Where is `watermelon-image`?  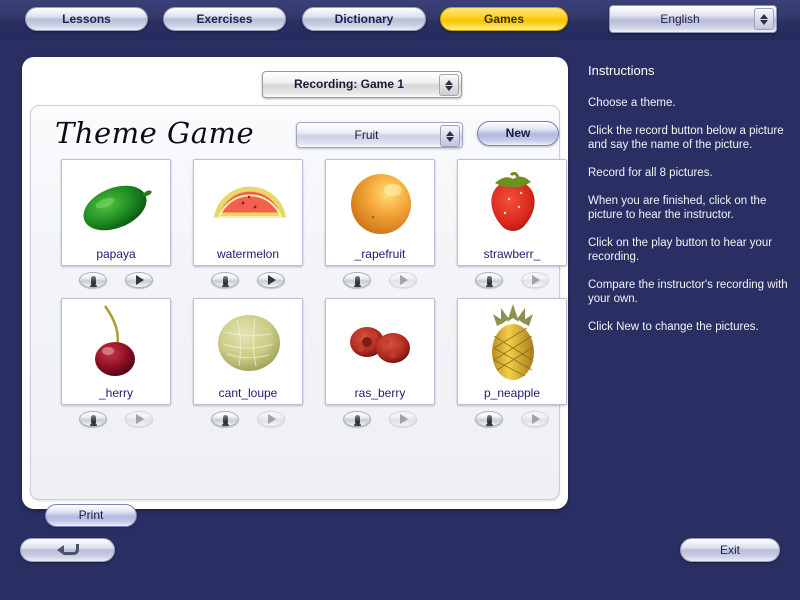 watermelon-image is located at coordinates (249, 203).